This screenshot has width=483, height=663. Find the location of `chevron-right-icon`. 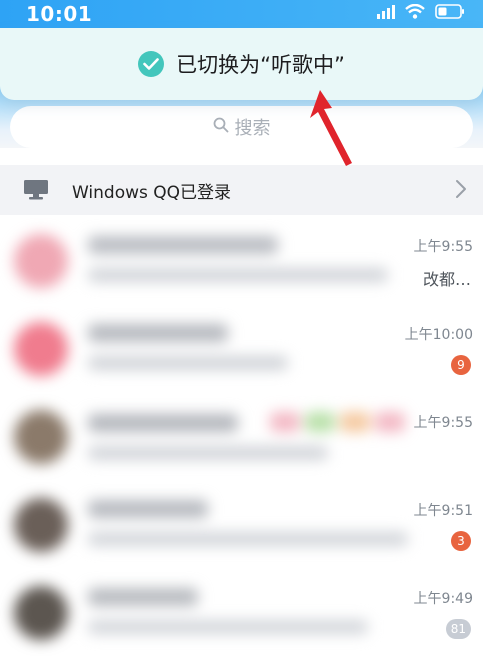

chevron-right-icon is located at coordinates (461, 191).